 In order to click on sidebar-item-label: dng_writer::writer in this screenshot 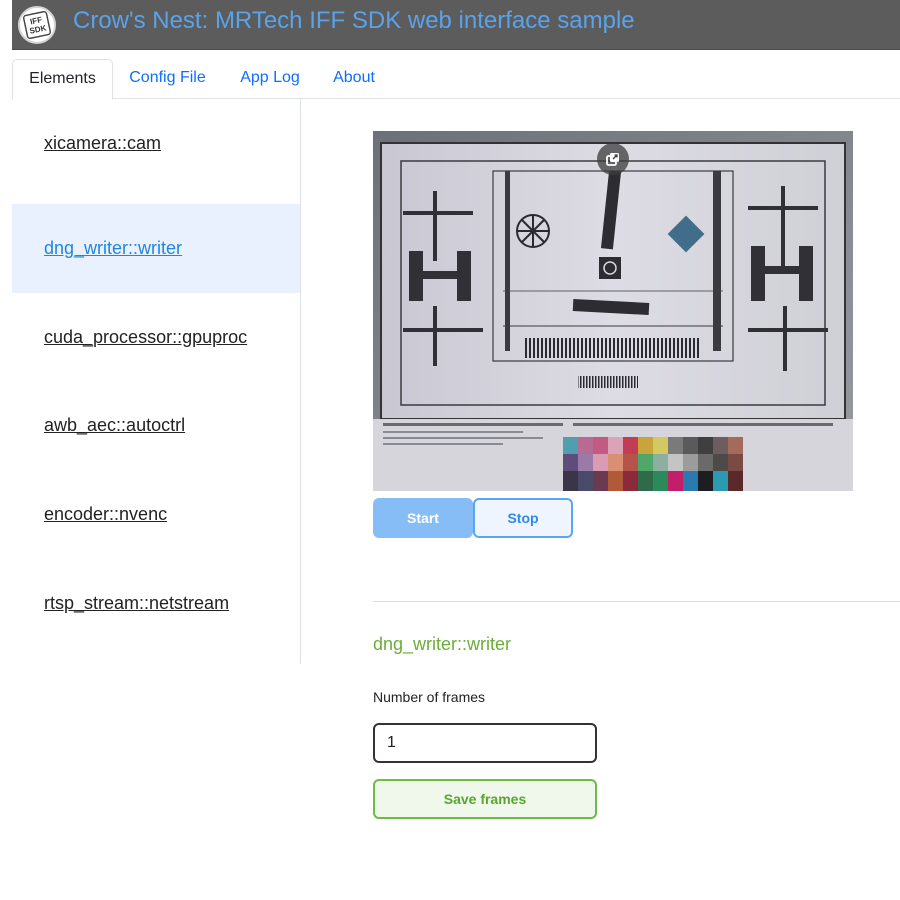, I will do `click(113, 248)`.